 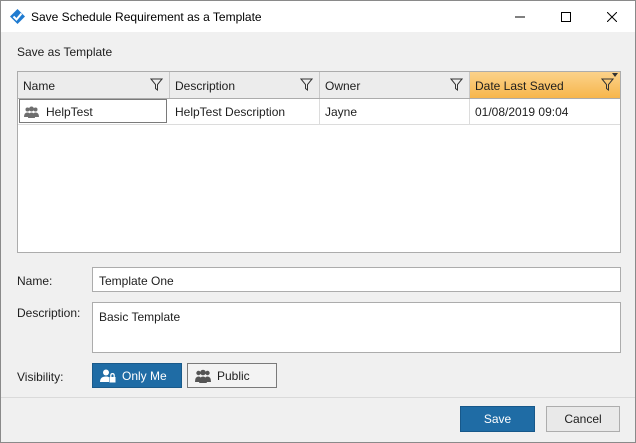 I want to click on app-logo-icon, so click(x=17, y=16).